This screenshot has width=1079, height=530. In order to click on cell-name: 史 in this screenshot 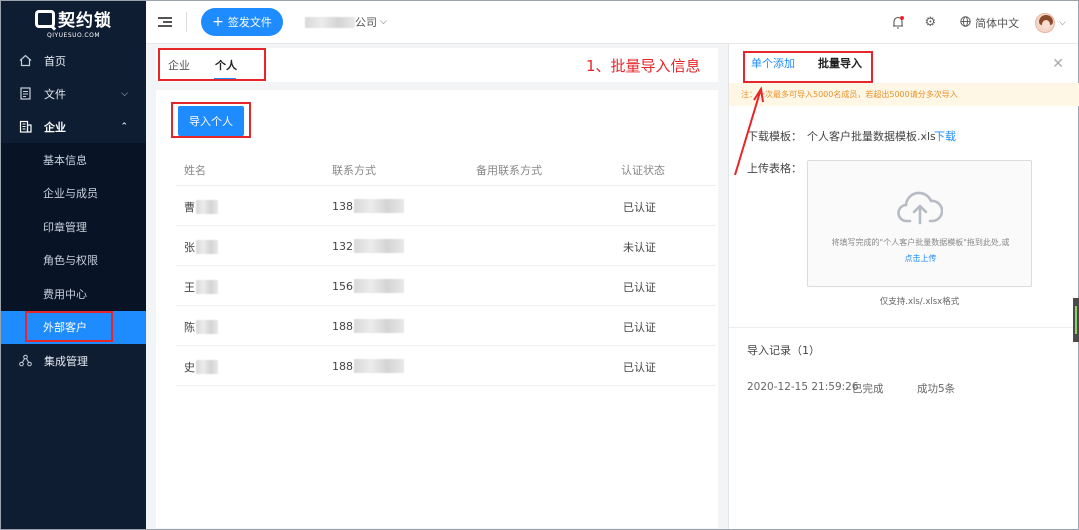, I will do `click(201, 367)`.